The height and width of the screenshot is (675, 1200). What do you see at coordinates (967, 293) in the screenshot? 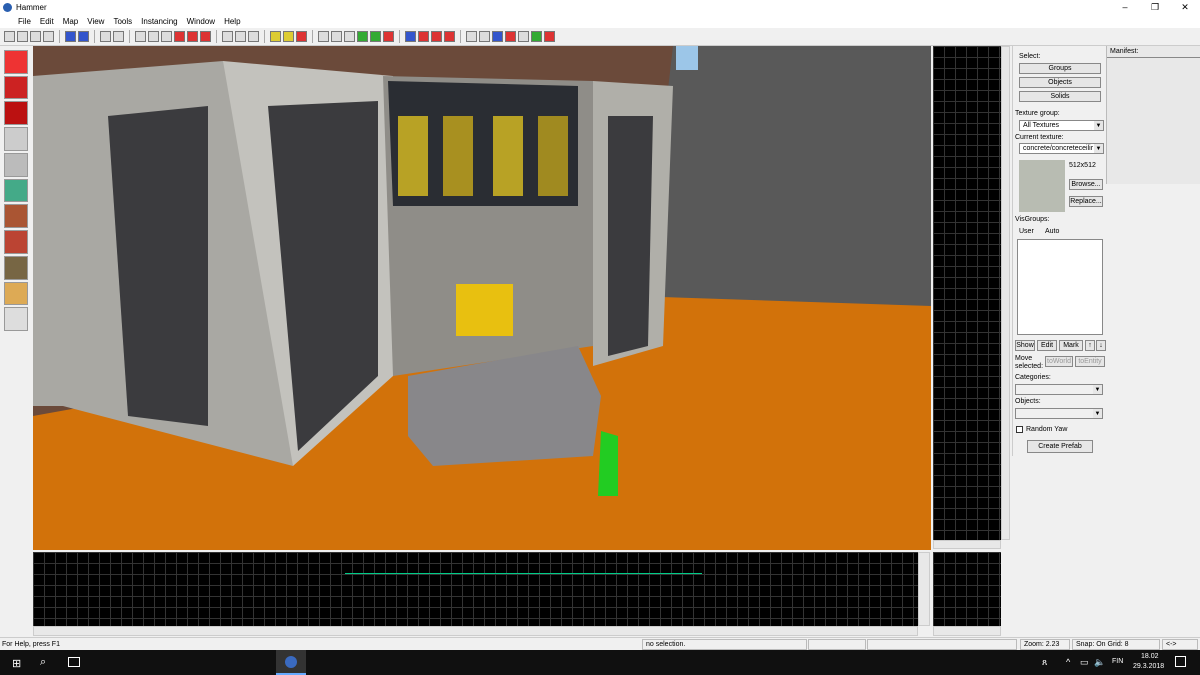
I see `viewport-2d-side` at bounding box center [967, 293].